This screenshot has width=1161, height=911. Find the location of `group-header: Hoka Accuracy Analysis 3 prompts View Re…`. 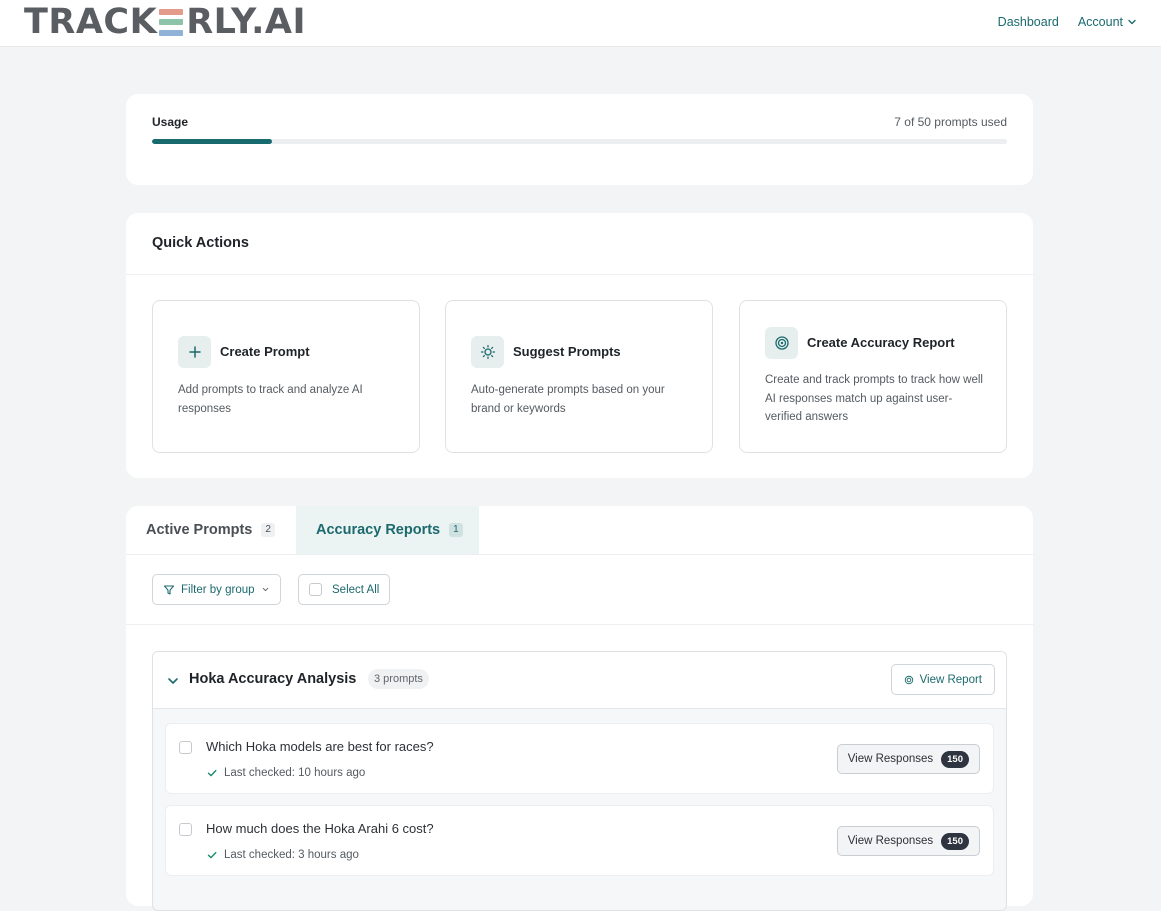

group-header: Hoka Accuracy Analysis 3 prompts View Re… is located at coordinates (579, 680).